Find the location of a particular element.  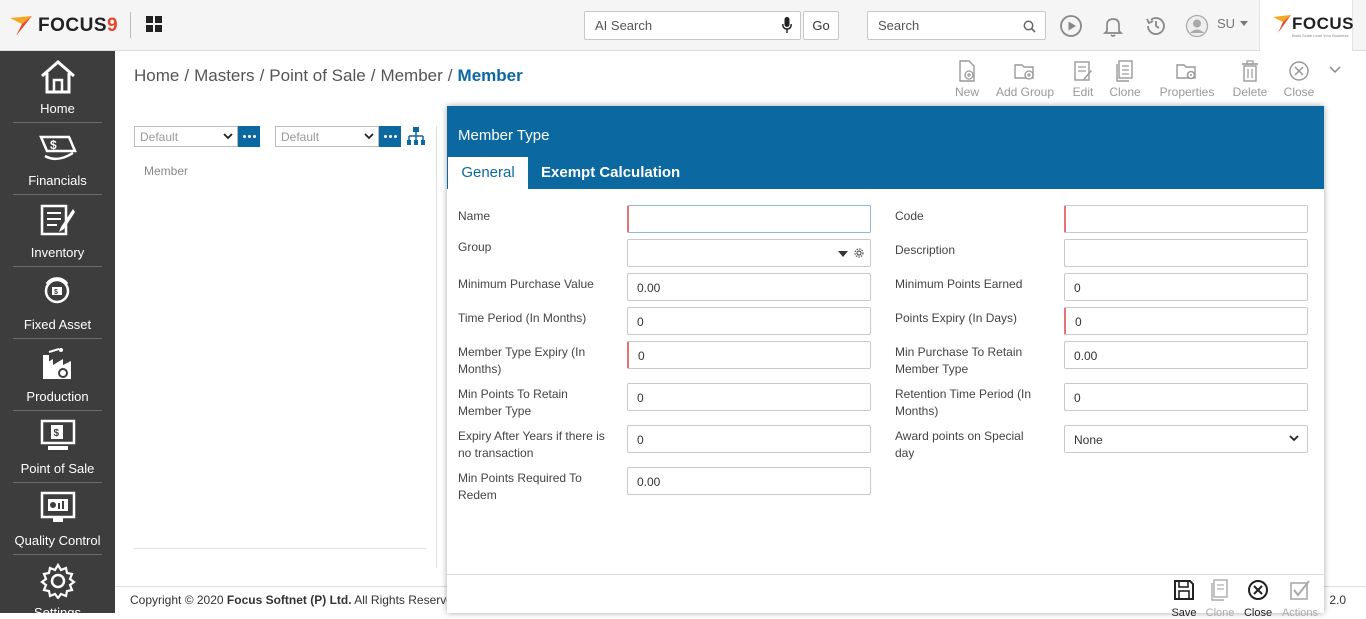

description-field is located at coordinates (1186, 253).